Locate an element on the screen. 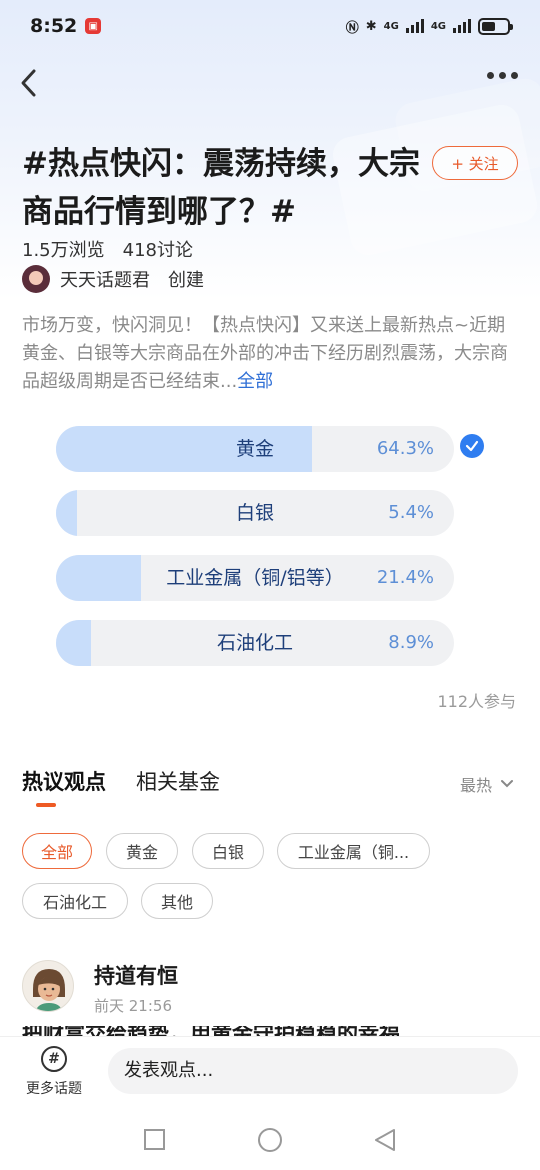 The width and height of the screenshot is (540, 1170). poll-option-industrial-metals: 工业金属（铜/铝等） 21.4% is located at coordinates (255, 578).